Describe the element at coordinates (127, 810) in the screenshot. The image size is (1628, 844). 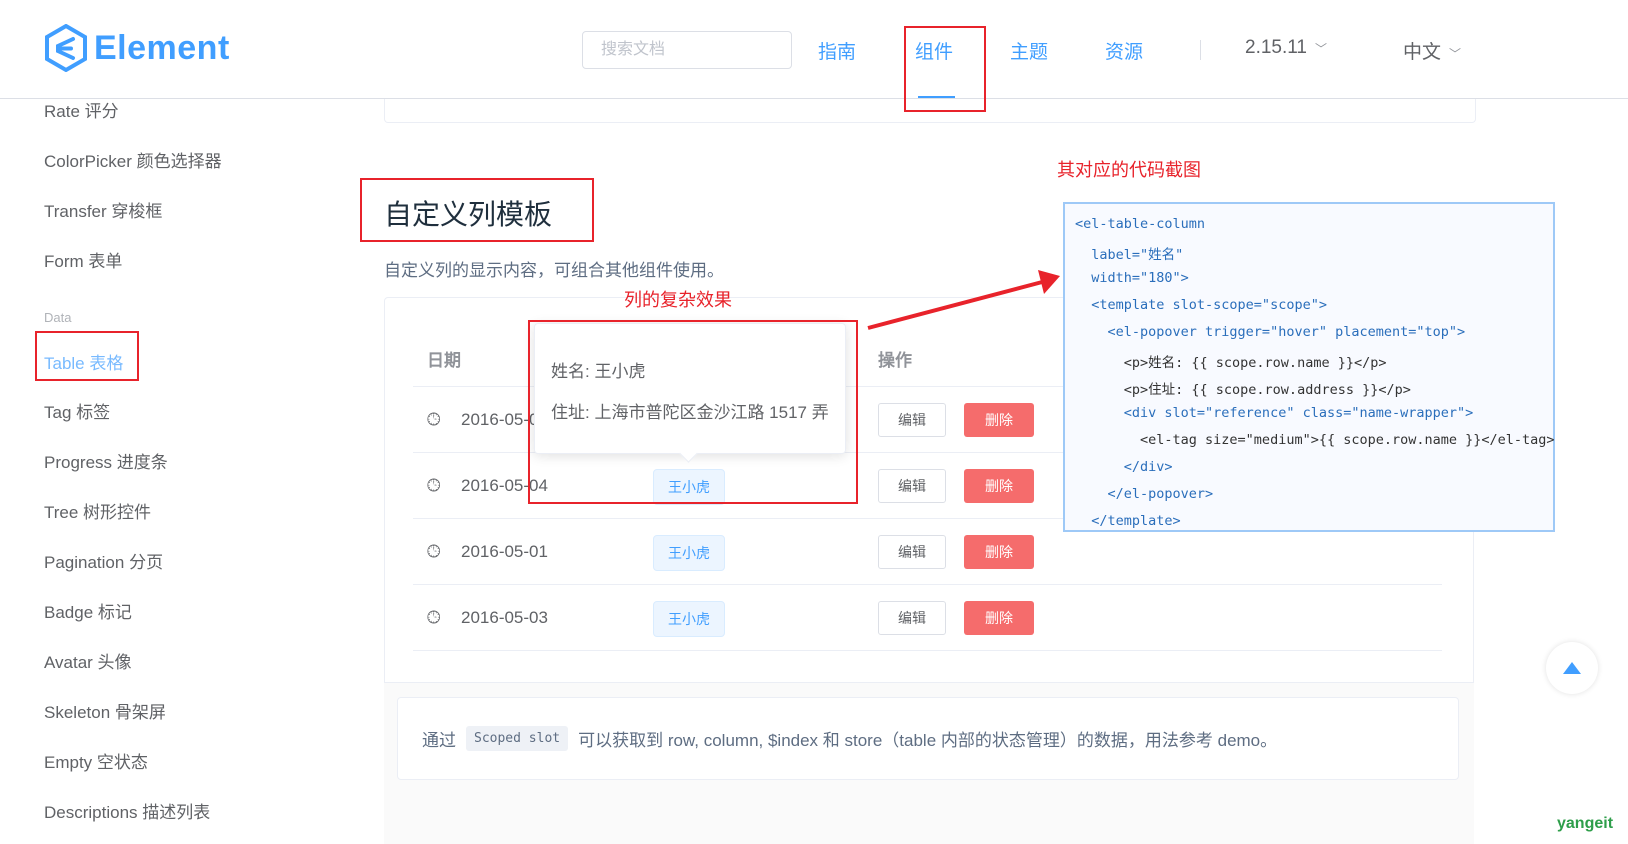
I see `sidebar-item-descriptions: Descriptions 描述列表` at that location.